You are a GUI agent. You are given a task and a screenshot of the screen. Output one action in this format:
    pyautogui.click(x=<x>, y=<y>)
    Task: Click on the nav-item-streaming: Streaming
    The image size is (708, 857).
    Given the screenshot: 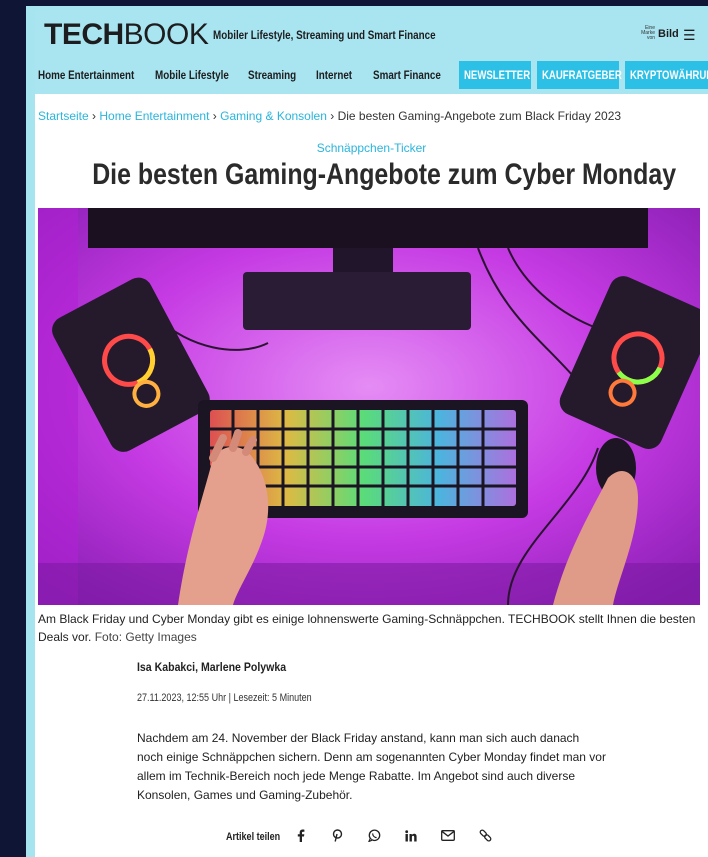 What is the action you would take?
    pyautogui.click(x=272, y=75)
    